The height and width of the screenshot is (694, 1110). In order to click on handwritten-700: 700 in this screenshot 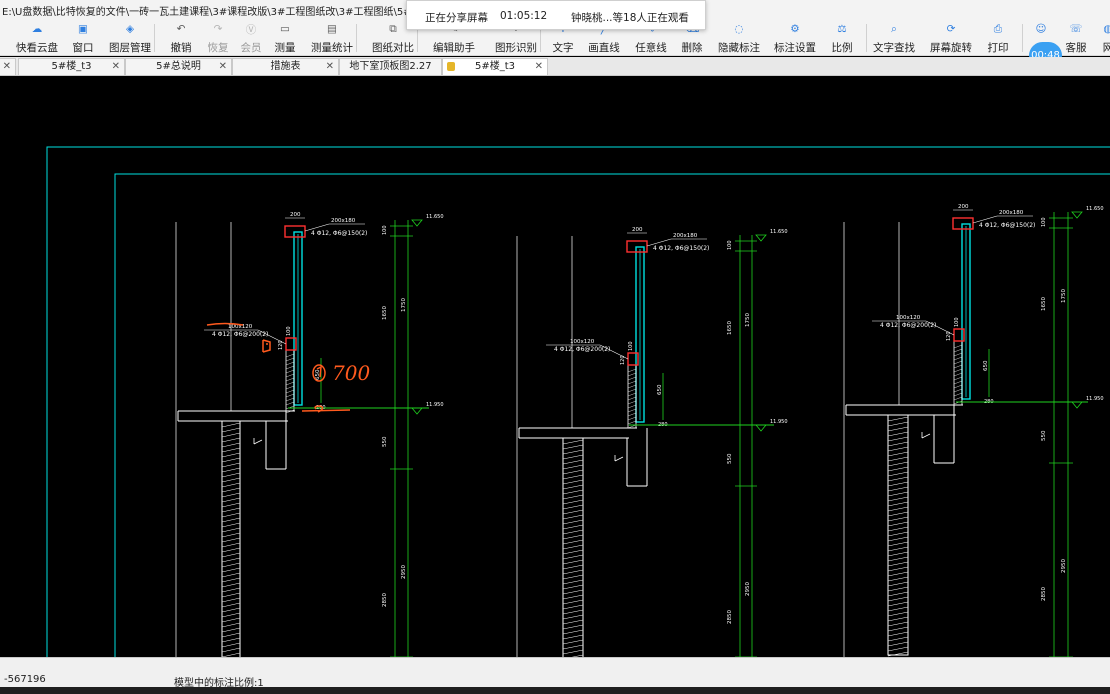, I will do `click(351, 373)`.